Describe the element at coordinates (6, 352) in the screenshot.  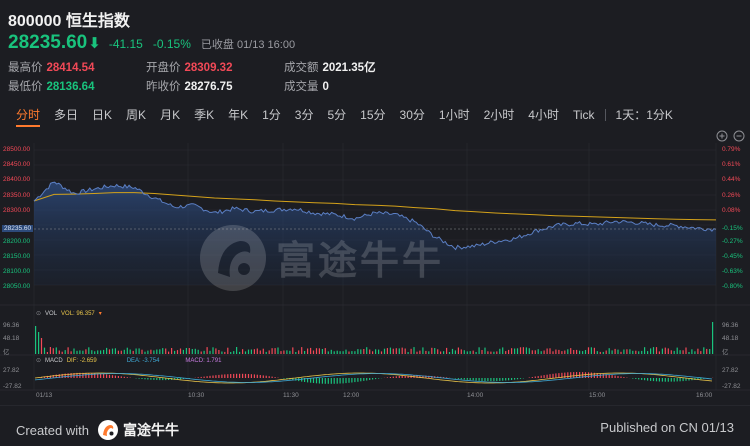
I see `vol-tick-left-2: 亿` at that location.